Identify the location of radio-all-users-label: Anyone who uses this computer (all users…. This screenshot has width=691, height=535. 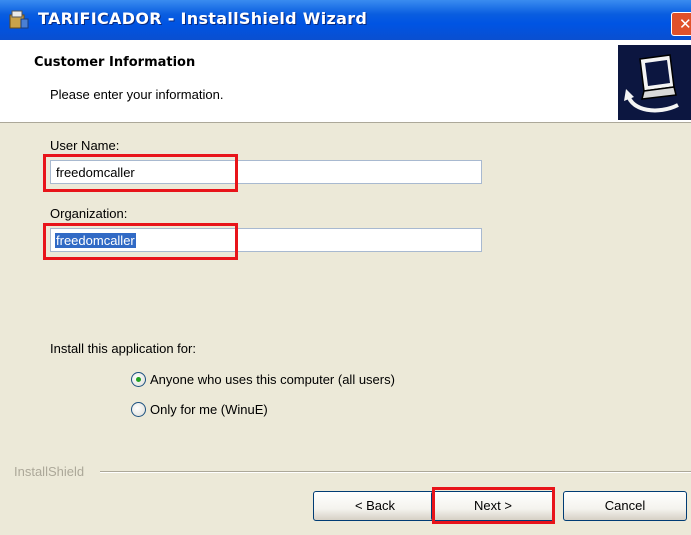
(272, 379).